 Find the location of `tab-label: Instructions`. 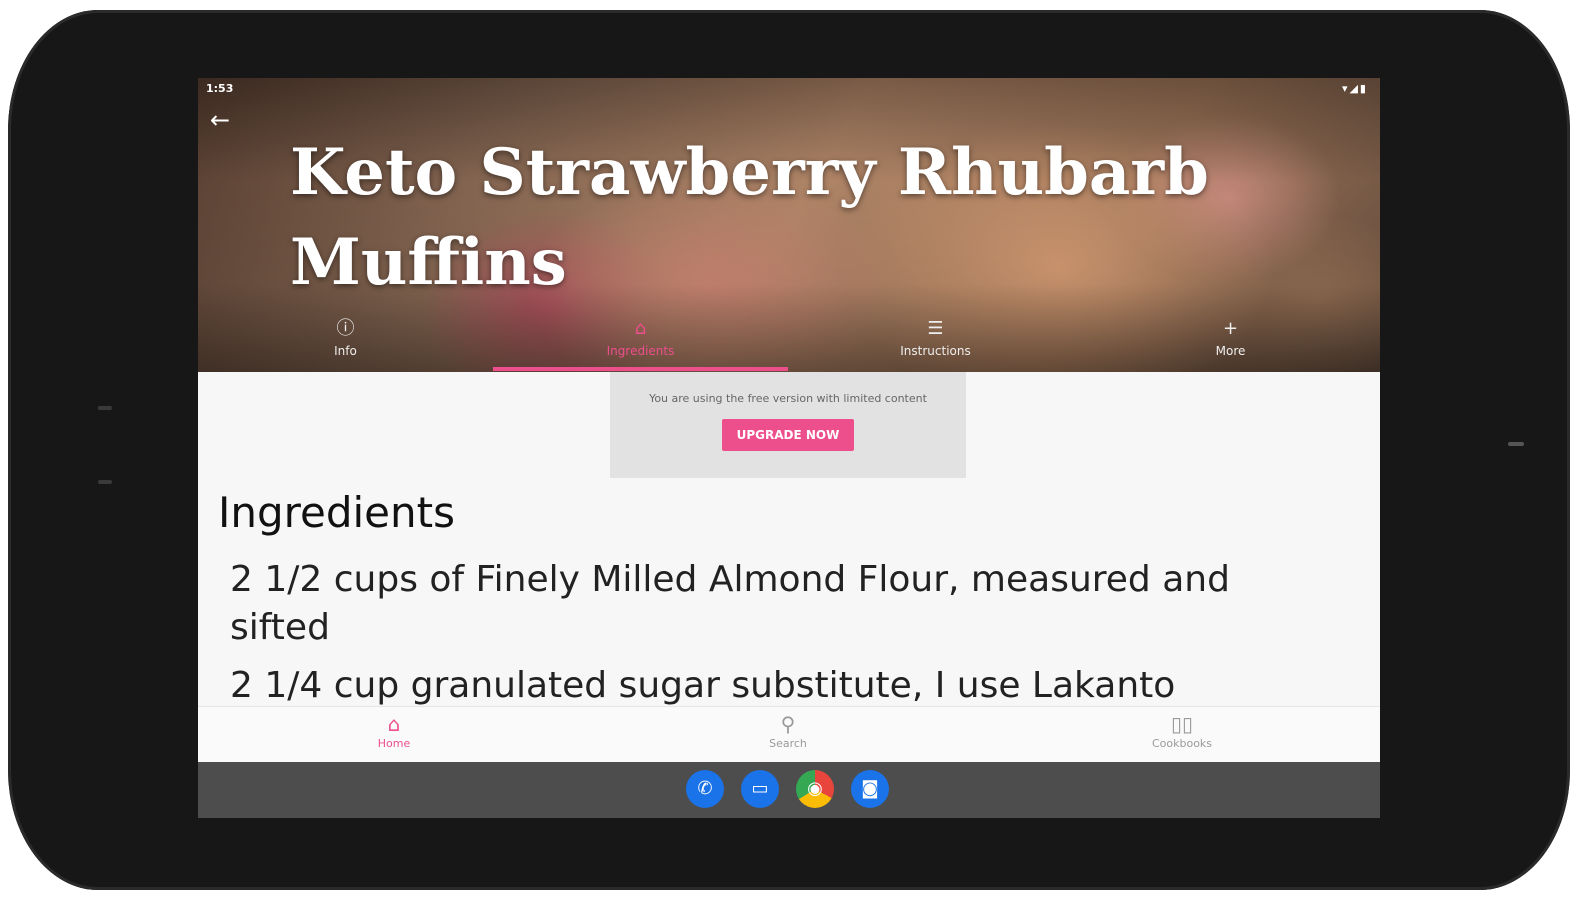

tab-label: Instructions is located at coordinates (935, 351).